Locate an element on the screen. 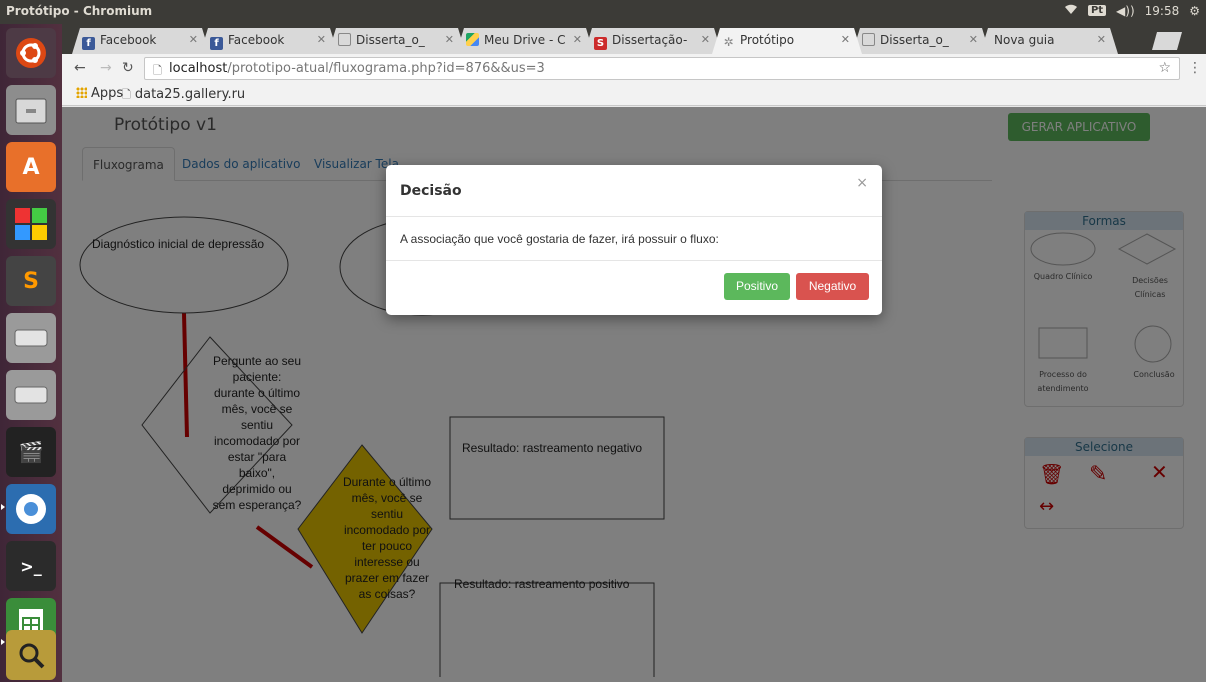  menu-icon: ⋮ is located at coordinates (1195, 68).